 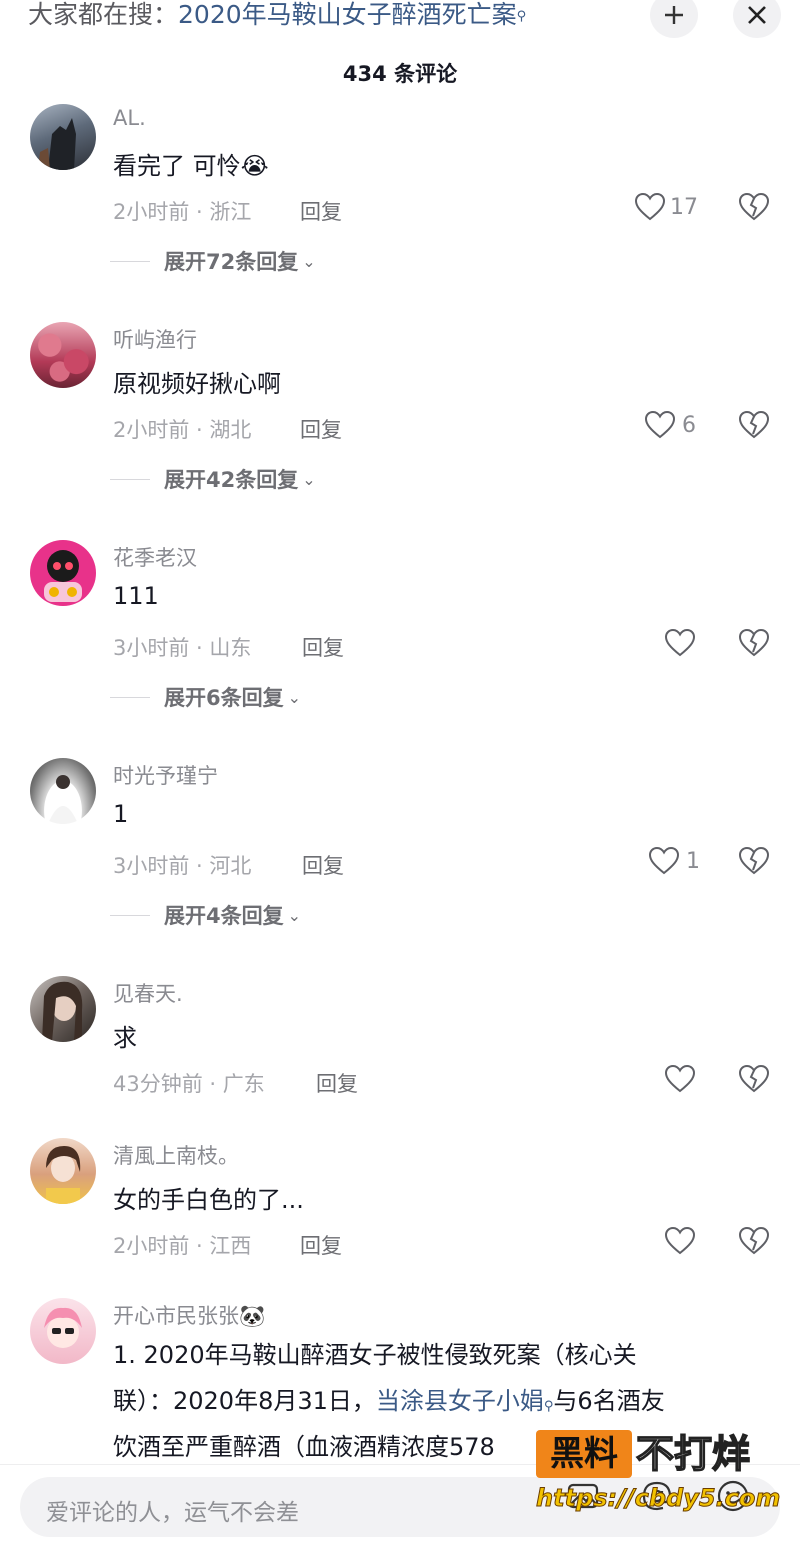 I want to click on comment-username: 花季老汉, so click(x=155, y=557).